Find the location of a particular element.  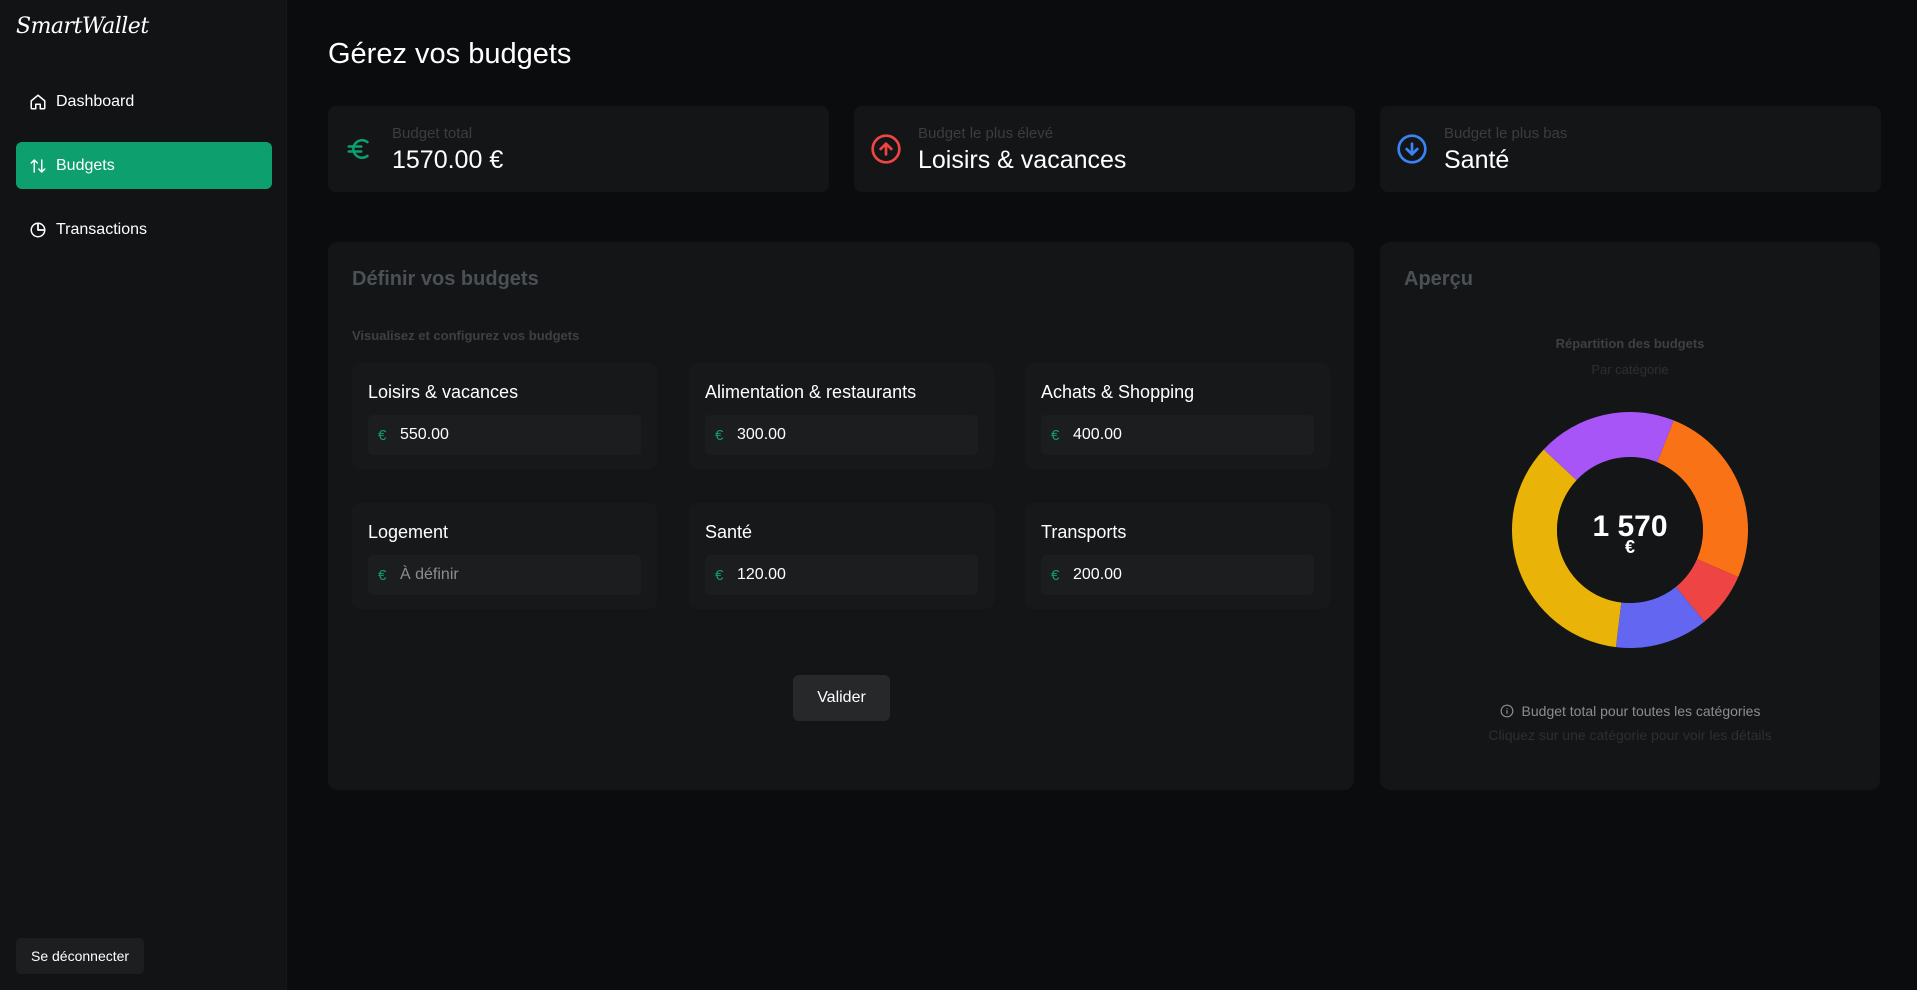

budget-card-transports: Transports € 200.00 is located at coordinates (1177, 556).